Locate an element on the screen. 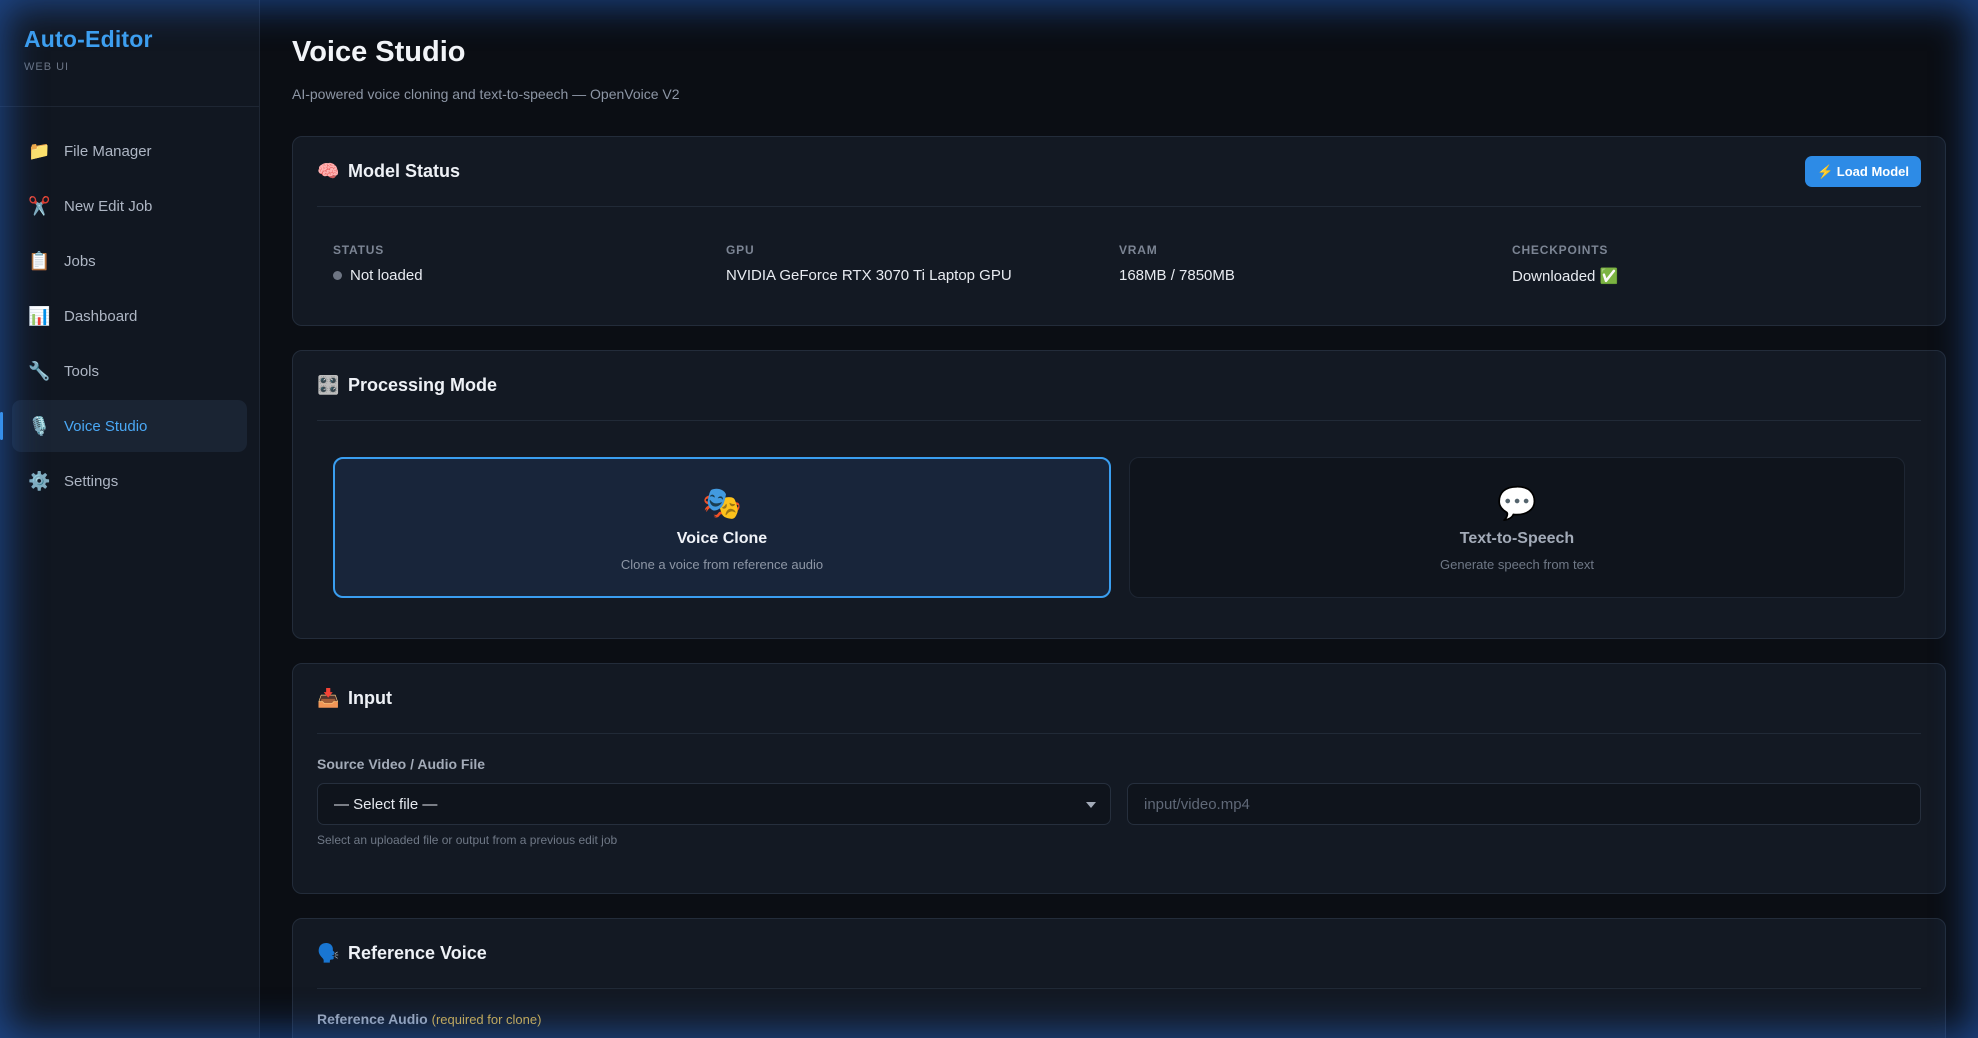 The width and height of the screenshot is (1978, 1038). sidebar-item-label: File Manager is located at coordinates (108, 151).